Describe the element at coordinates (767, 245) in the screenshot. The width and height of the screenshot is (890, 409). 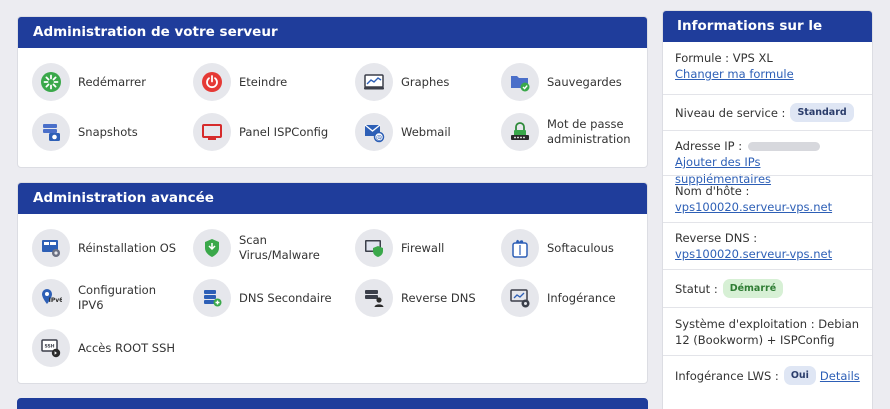
I see `reverse-dns-row: Reverse DNS : vps100020.serveur-vps.net` at that location.